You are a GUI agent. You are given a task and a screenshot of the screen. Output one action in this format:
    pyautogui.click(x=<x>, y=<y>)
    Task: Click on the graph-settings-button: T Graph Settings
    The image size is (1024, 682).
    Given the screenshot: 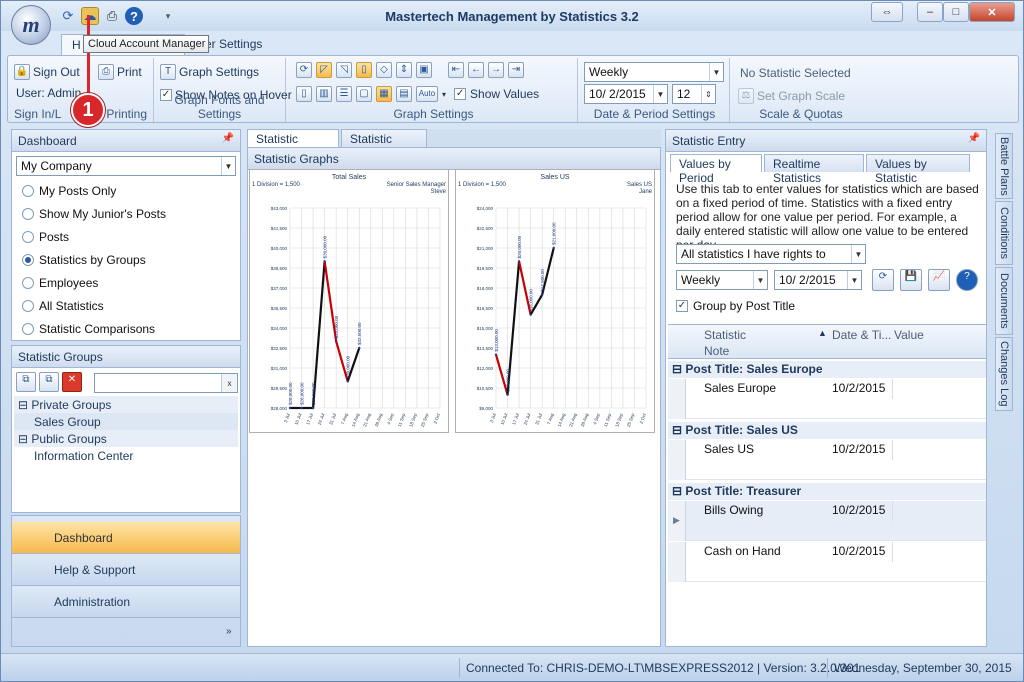 What is the action you would take?
    pyautogui.click(x=209, y=72)
    